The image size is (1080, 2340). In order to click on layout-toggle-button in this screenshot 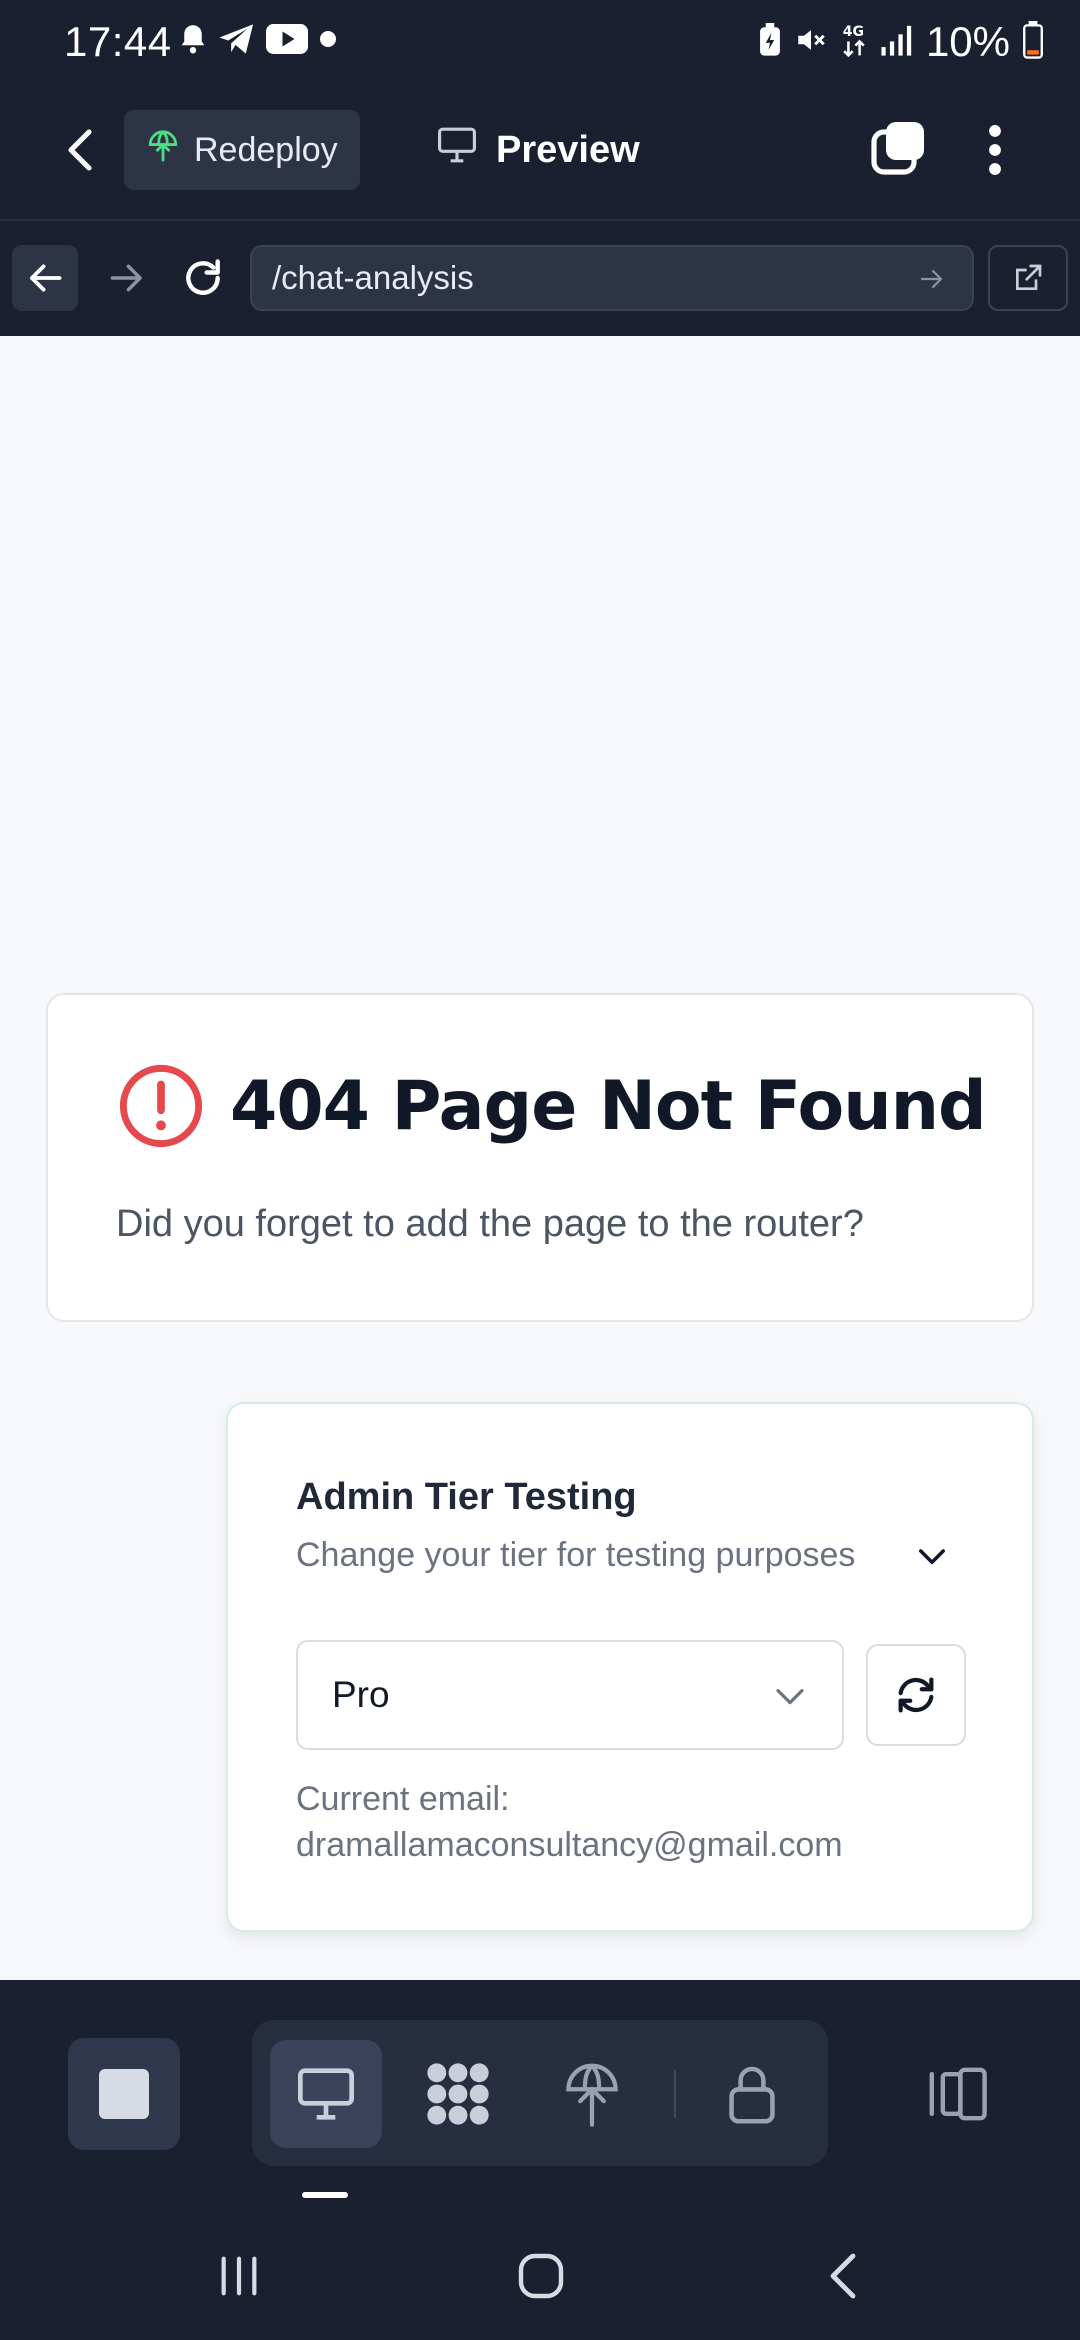, I will do `click(956, 2094)`.